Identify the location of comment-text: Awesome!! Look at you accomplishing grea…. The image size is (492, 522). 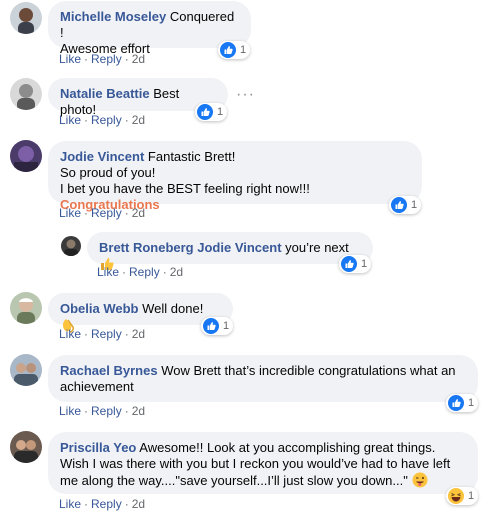
(287, 447).